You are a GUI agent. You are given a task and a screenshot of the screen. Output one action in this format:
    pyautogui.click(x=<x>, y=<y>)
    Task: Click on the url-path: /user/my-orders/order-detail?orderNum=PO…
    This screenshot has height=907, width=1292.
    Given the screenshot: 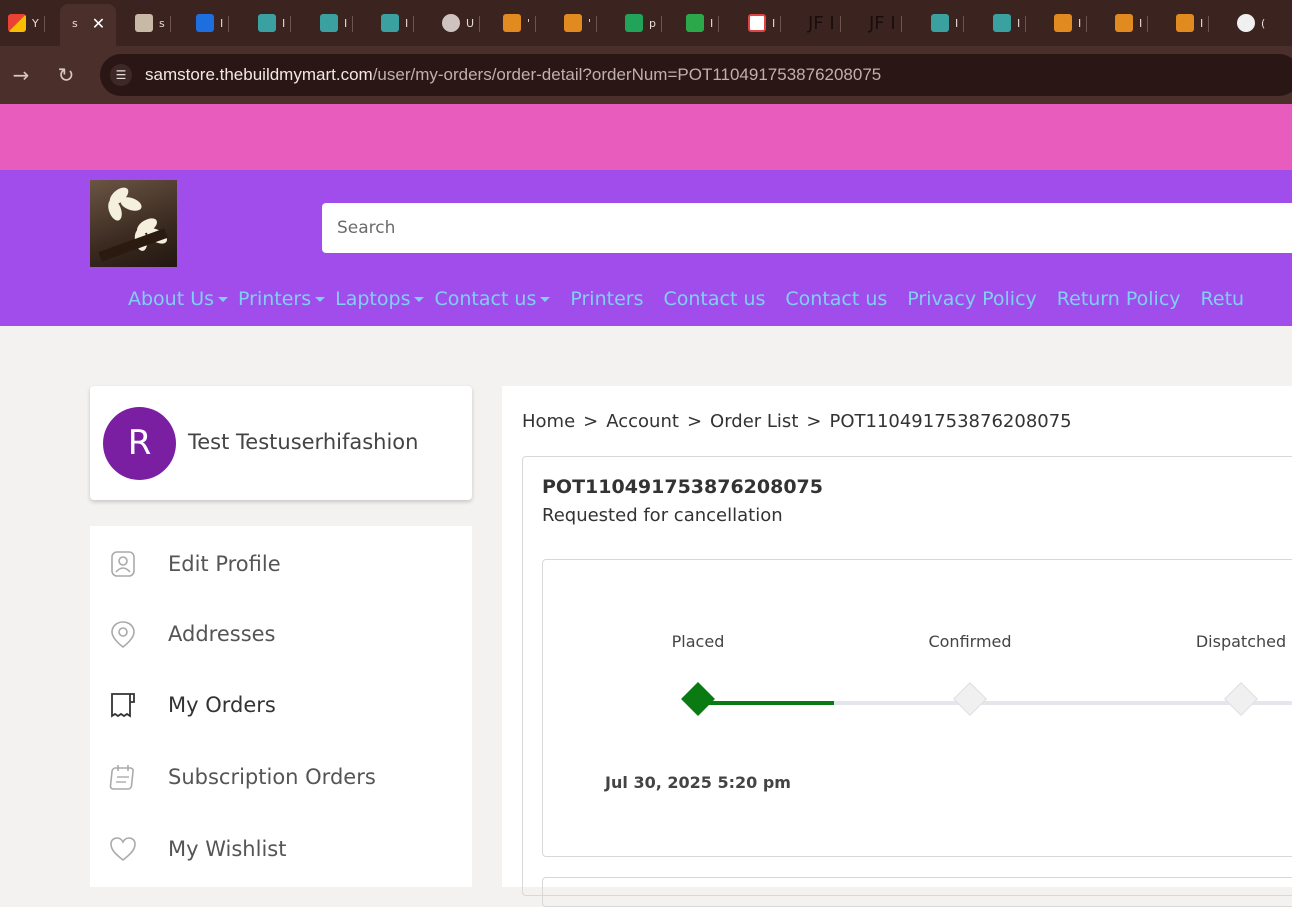 What is the action you would take?
    pyautogui.click(x=627, y=74)
    